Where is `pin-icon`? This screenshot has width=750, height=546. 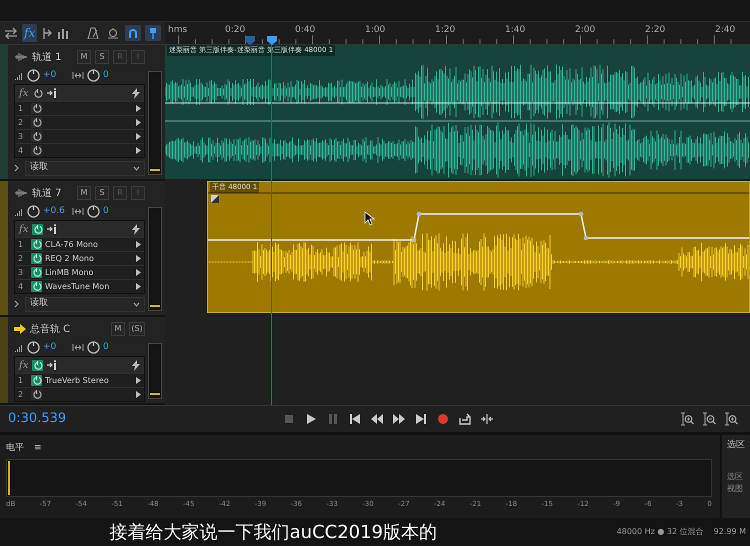
pin-icon is located at coordinates (153, 33).